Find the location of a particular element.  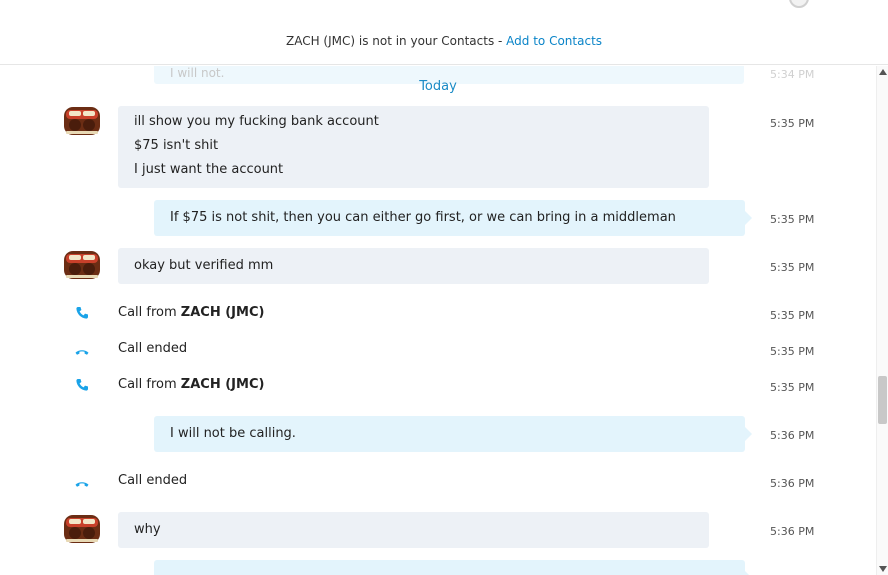

scroll-up-icon is located at coordinates (883, 72).